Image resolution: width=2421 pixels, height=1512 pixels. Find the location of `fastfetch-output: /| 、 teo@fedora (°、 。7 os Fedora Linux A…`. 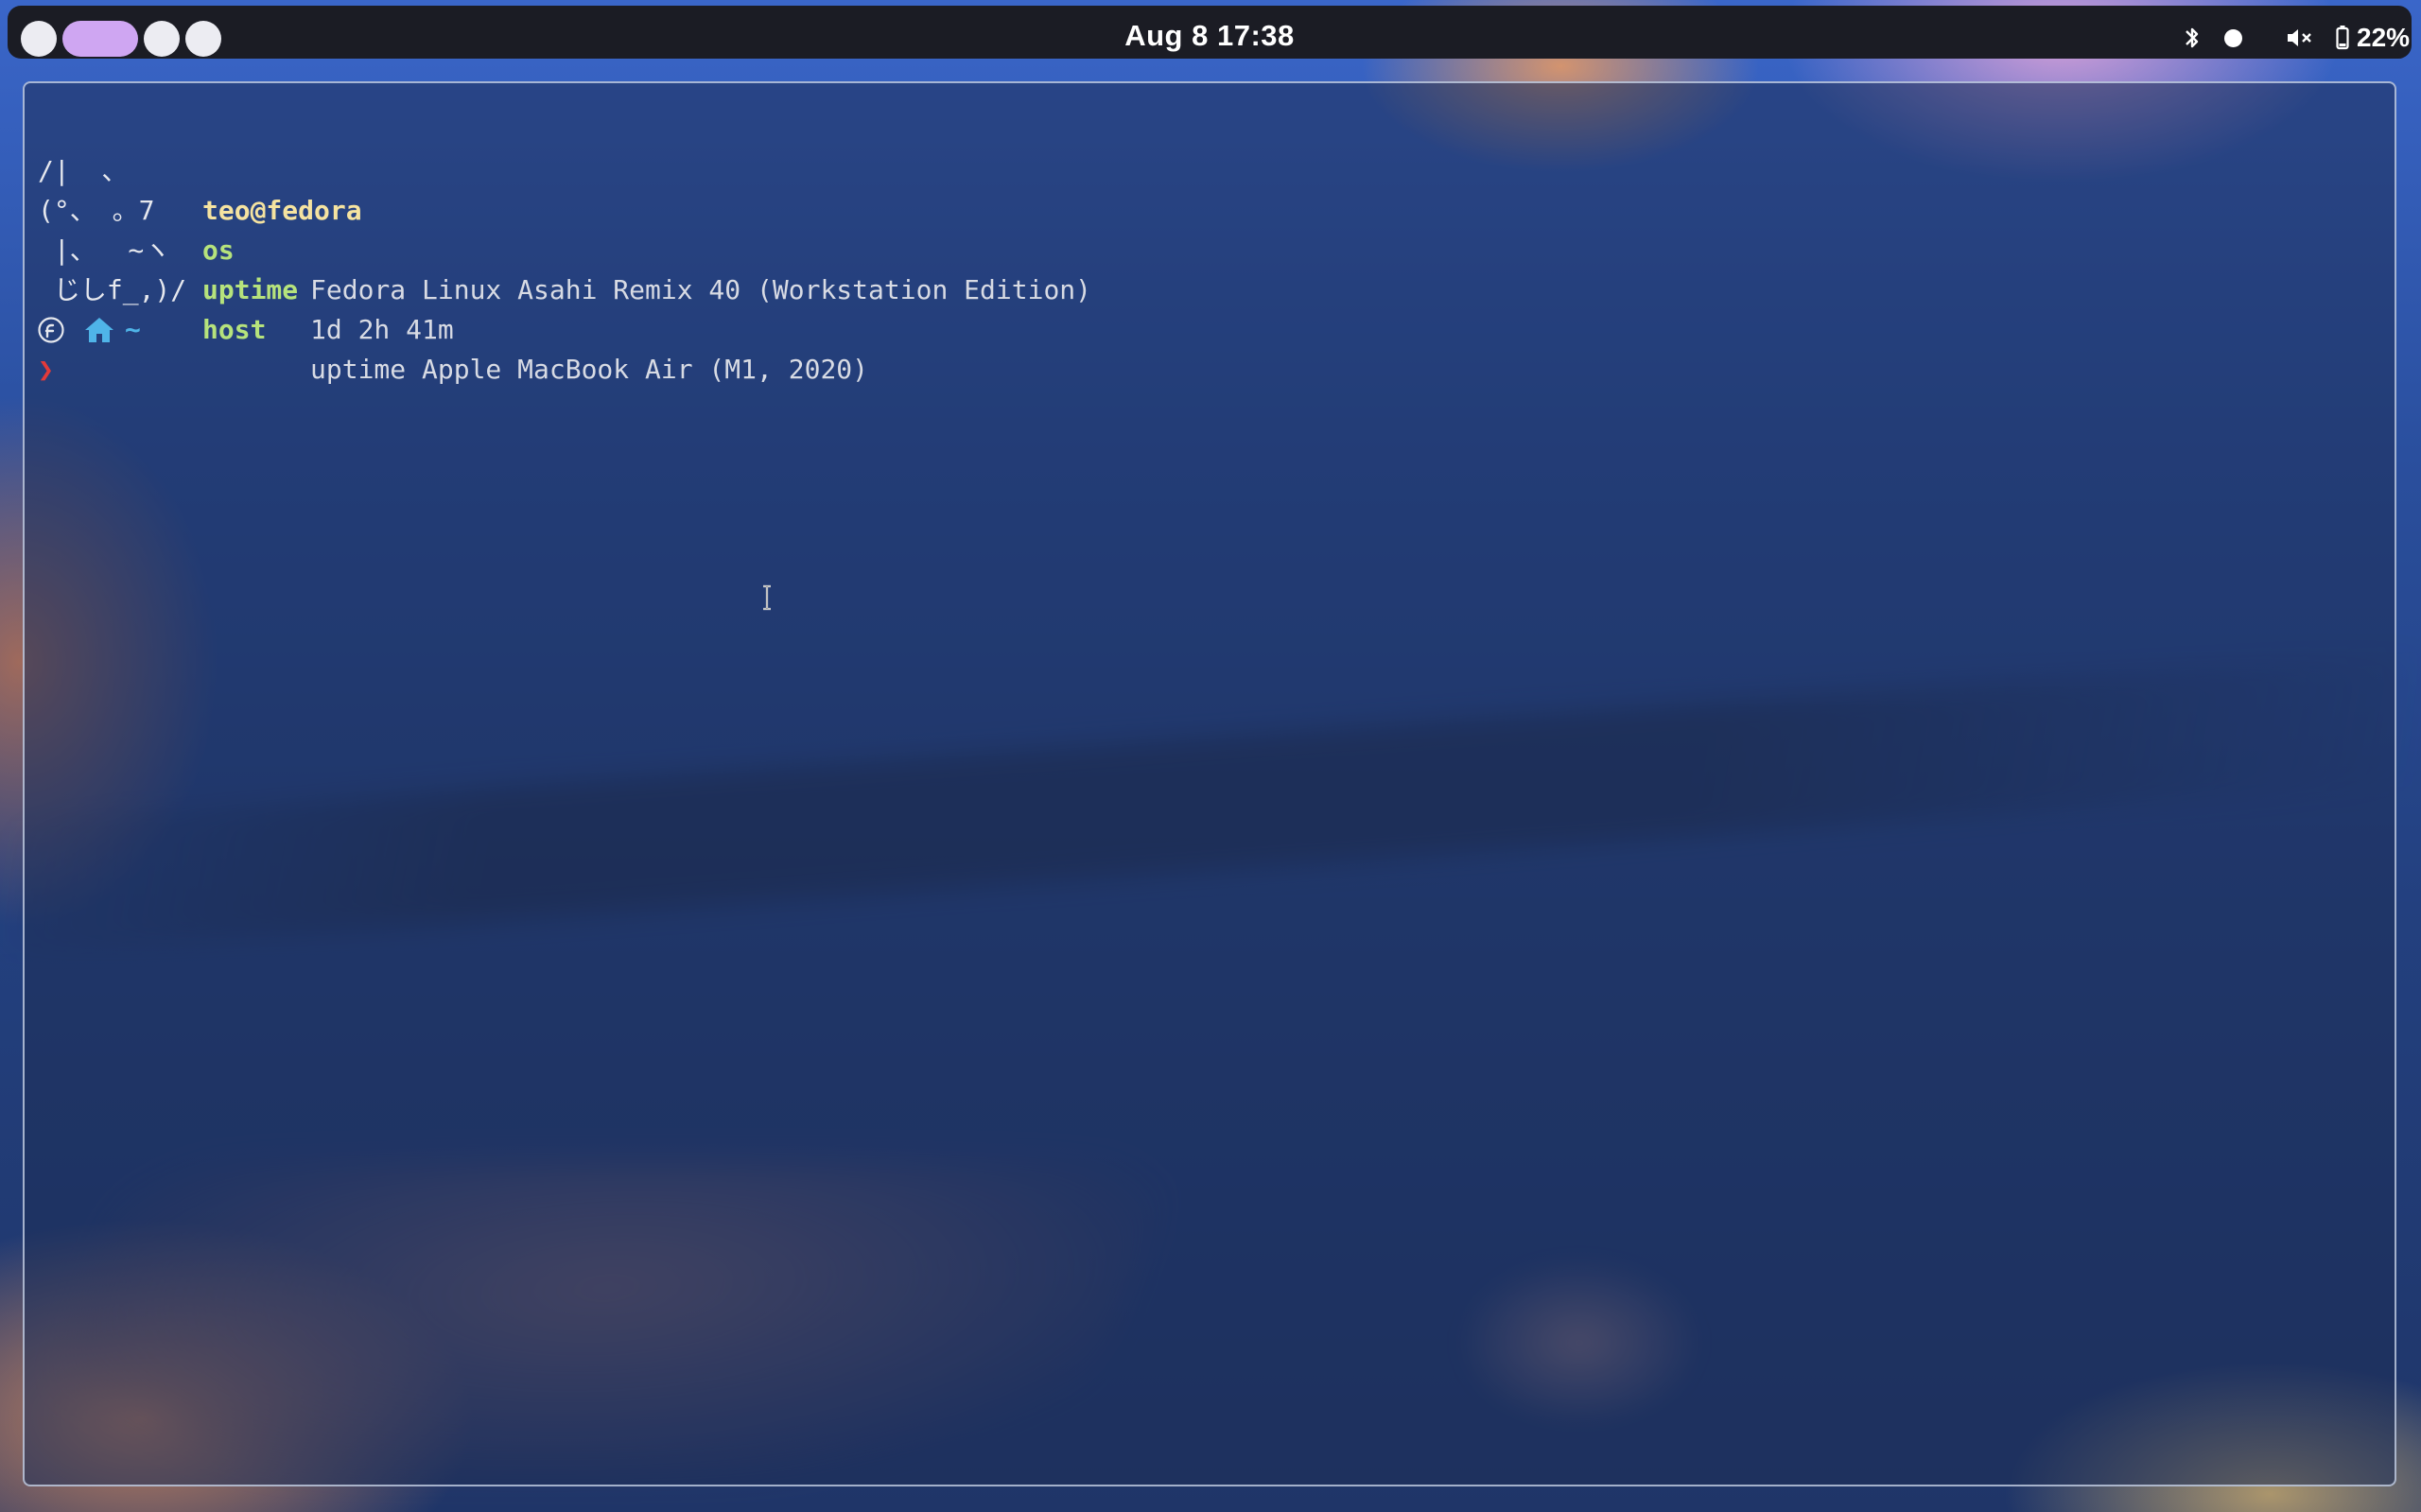

fastfetch-output: /| 、 teo@fedora (°、 。7 os Fedora Linux A… is located at coordinates (564, 249).